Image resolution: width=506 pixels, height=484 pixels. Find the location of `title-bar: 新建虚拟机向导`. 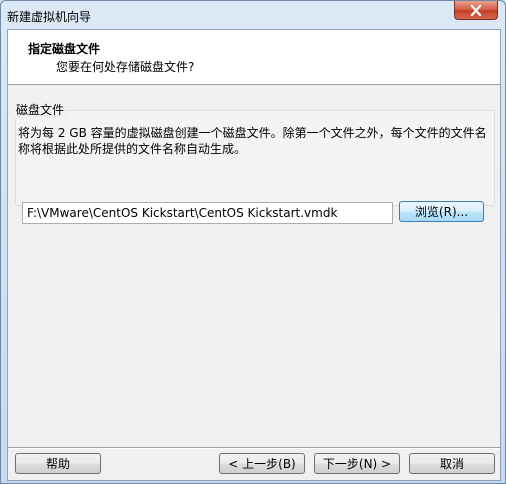

title-bar: 新建虚拟机向导 is located at coordinates (253, 15).